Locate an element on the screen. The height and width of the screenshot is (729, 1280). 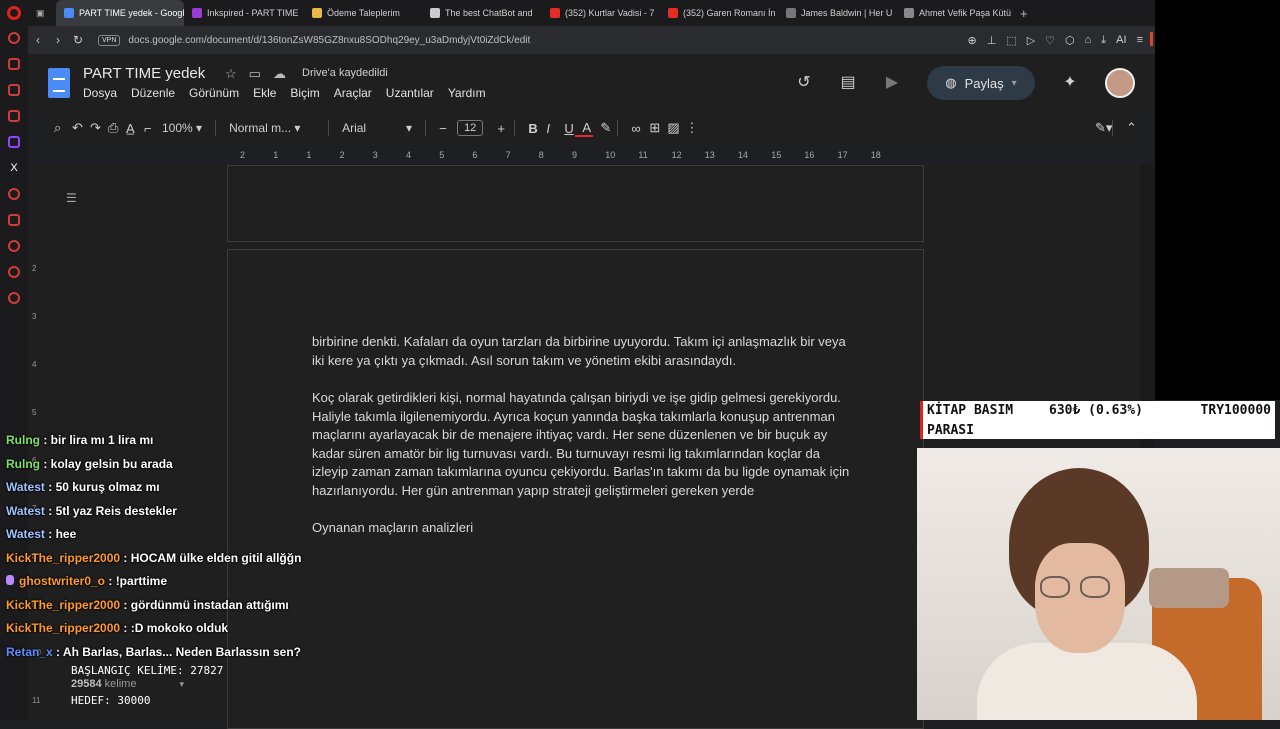
chat-text: HOCAM ülke elden gitil allğğn is located at coordinates (216, 557).